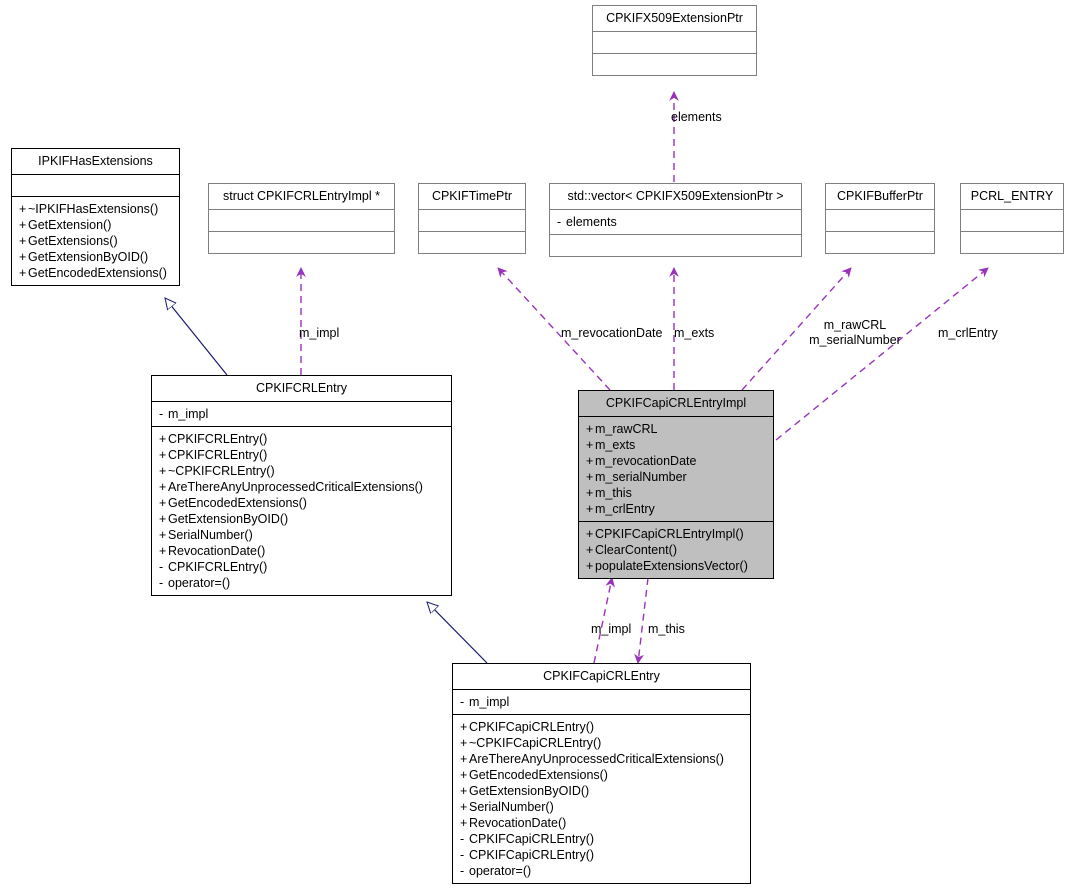 The image size is (1069, 891). I want to click on edge-label-m-raw-crl-line: m_rawCRL, so click(855, 325).